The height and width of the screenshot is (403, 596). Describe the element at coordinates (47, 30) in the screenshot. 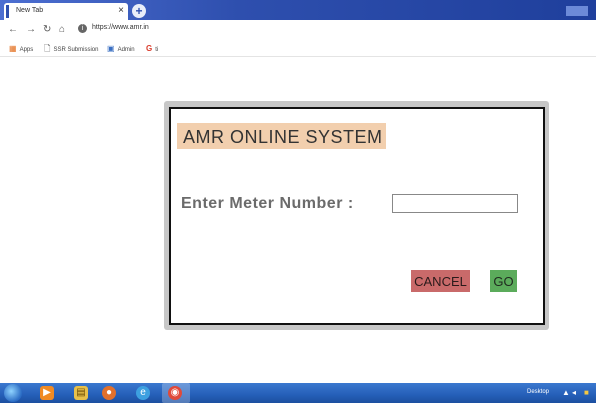

I see `reload-icon: ↻` at that location.